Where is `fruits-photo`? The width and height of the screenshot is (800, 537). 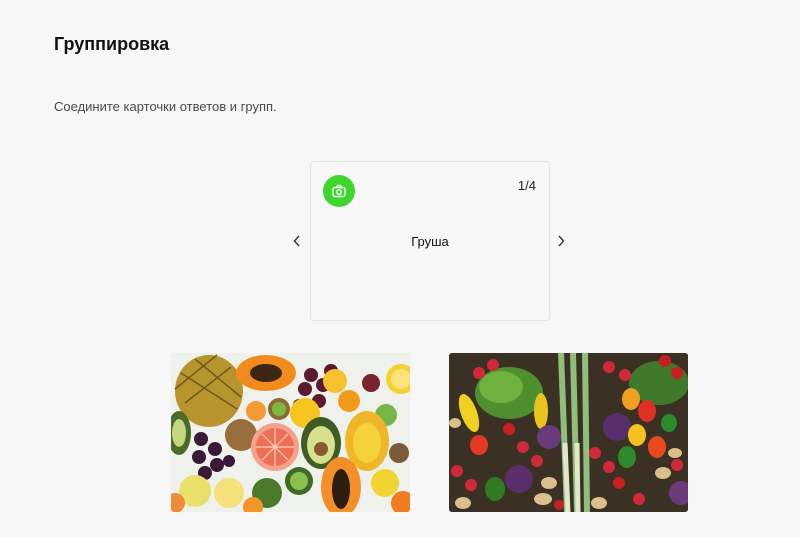
fruits-photo is located at coordinates (290, 432).